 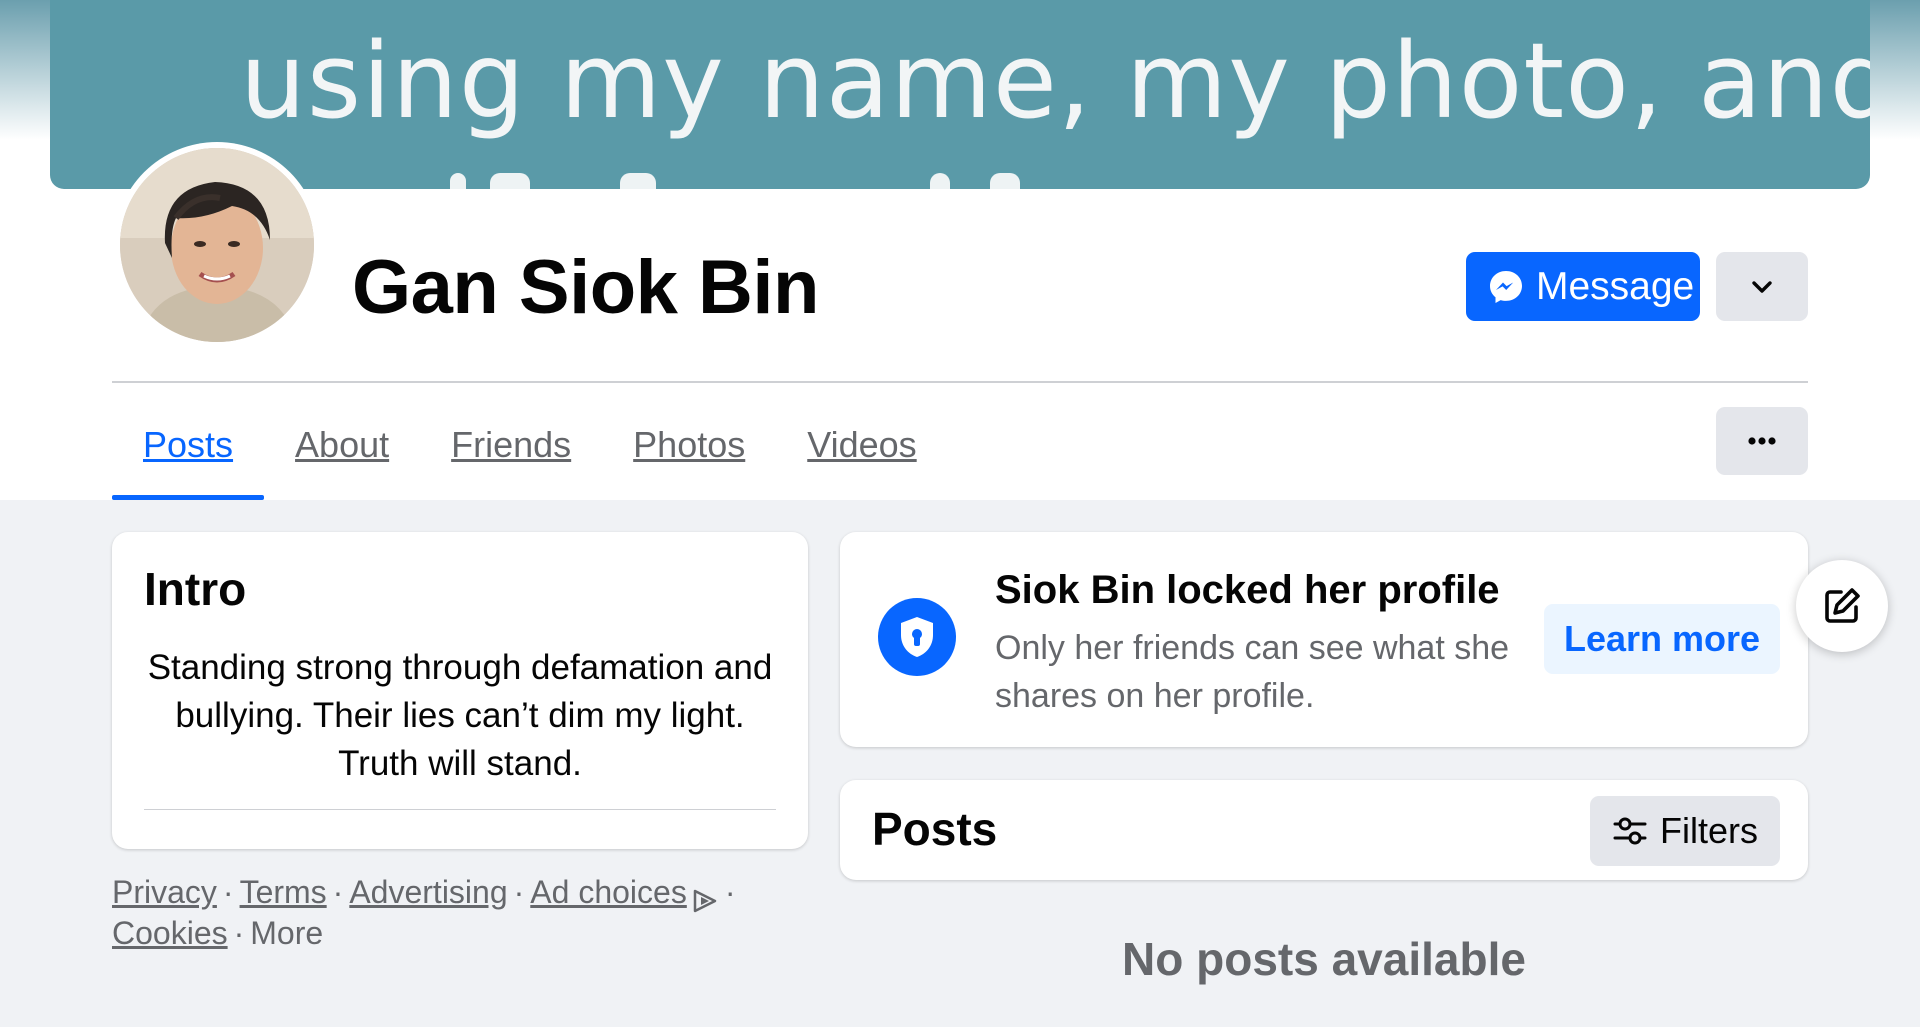 What do you see at coordinates (960, 382) in the screenshot?
I see `header-divider` at bounding box center [960, 382].